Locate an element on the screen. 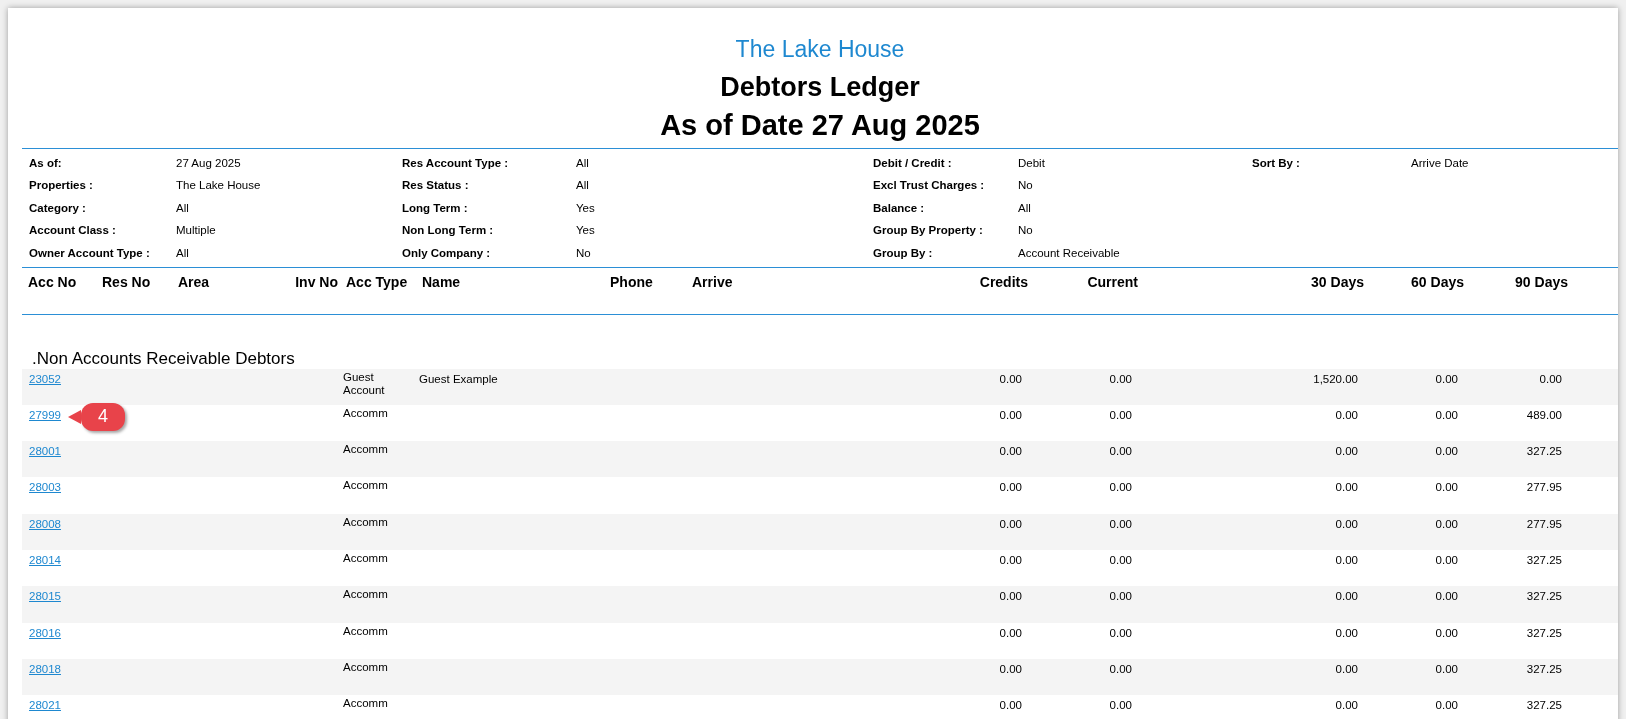  report-title: Debtors Ledger is located at coordinates (820, 87).